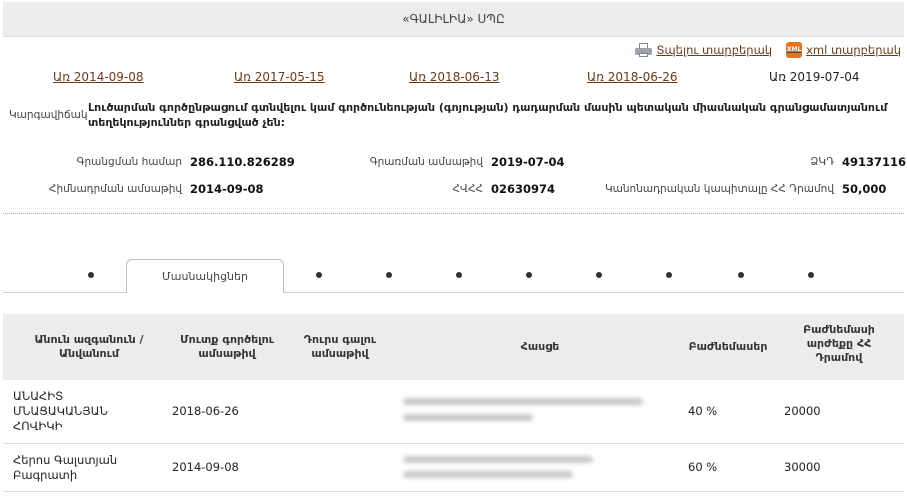 The height and width of the screenshot is (504, 907). I want to click on xml-version-link: XML xml տարբերակ, so click(843, 50).